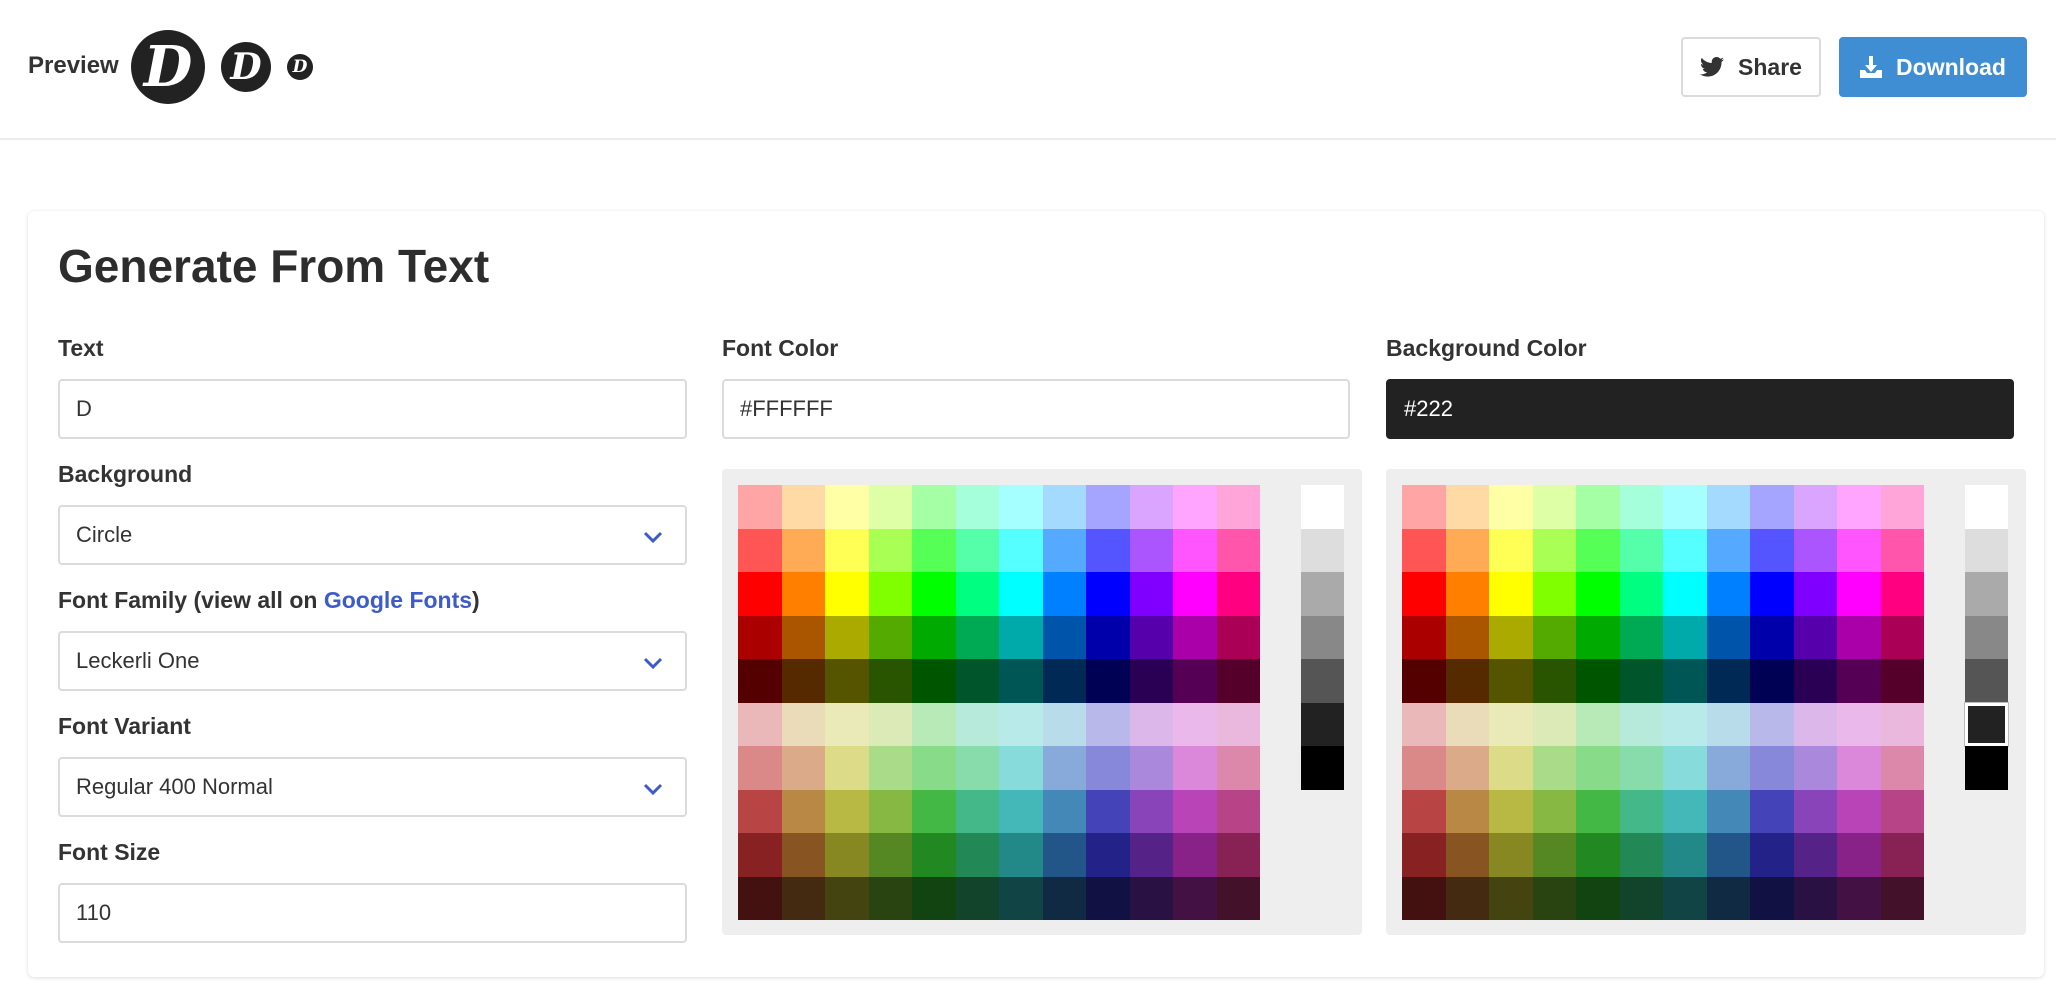 The image size is (2056, 987). Describe the element at coordinates (372, 913) in the screenshot. I see `font-size-input: 110` at that location.